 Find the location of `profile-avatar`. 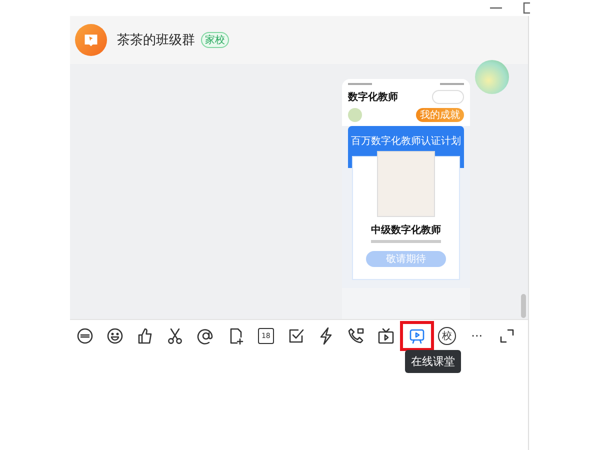

profile-avatar is located at coordinates (355, 115).